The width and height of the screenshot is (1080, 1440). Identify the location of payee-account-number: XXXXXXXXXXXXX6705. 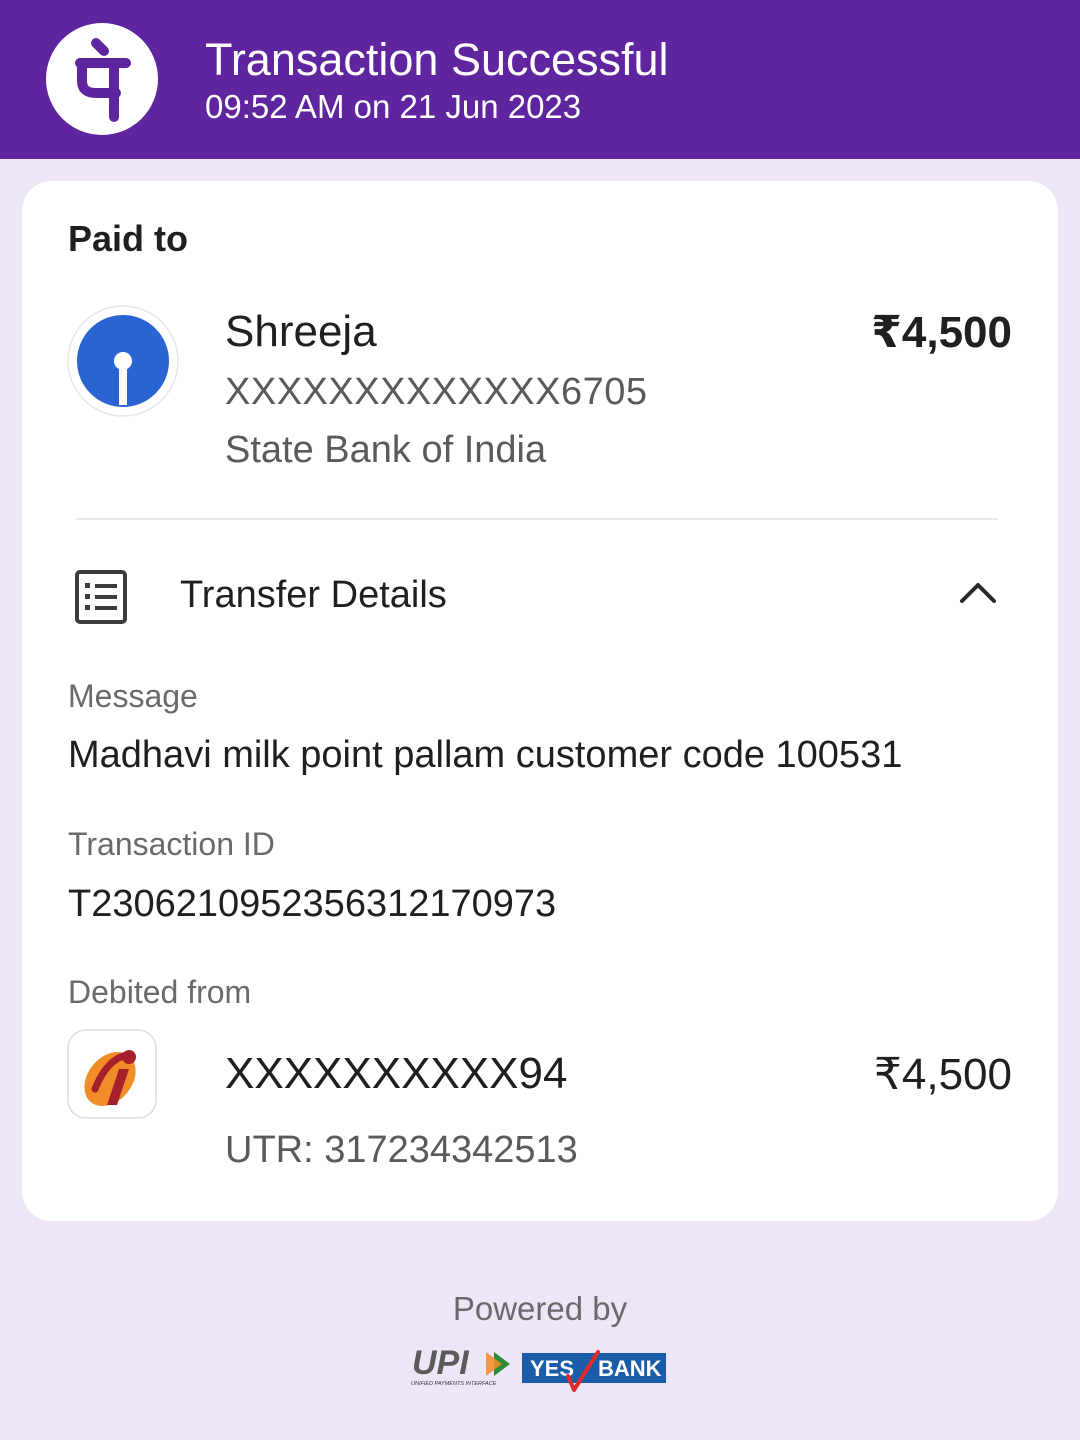
(436, 392).